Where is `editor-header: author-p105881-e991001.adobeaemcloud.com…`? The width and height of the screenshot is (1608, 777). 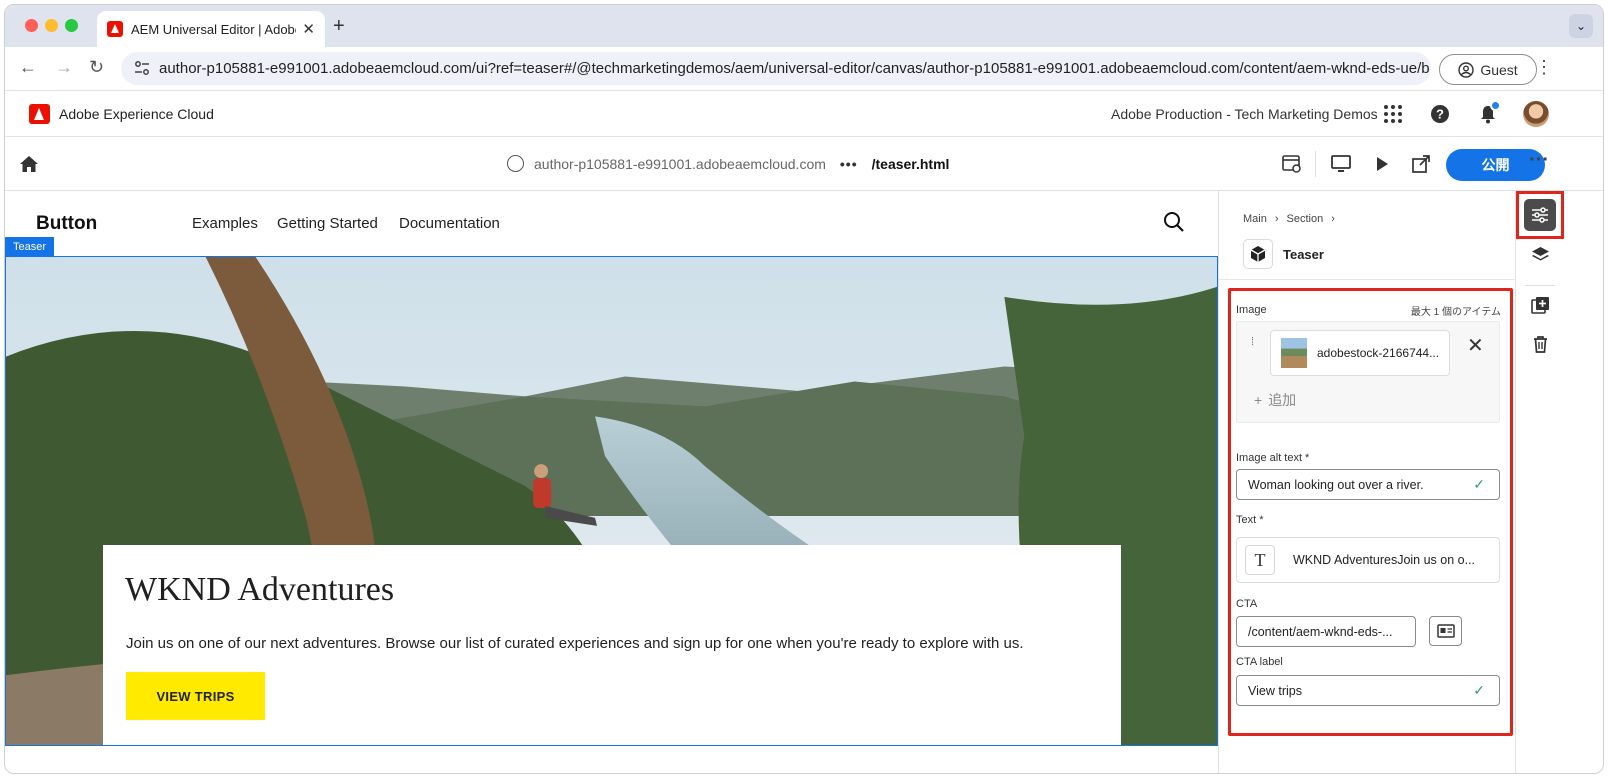 editor-header: author-p105881-e991001.adobeaemcloud.com… is located at coordinates (804, 164).